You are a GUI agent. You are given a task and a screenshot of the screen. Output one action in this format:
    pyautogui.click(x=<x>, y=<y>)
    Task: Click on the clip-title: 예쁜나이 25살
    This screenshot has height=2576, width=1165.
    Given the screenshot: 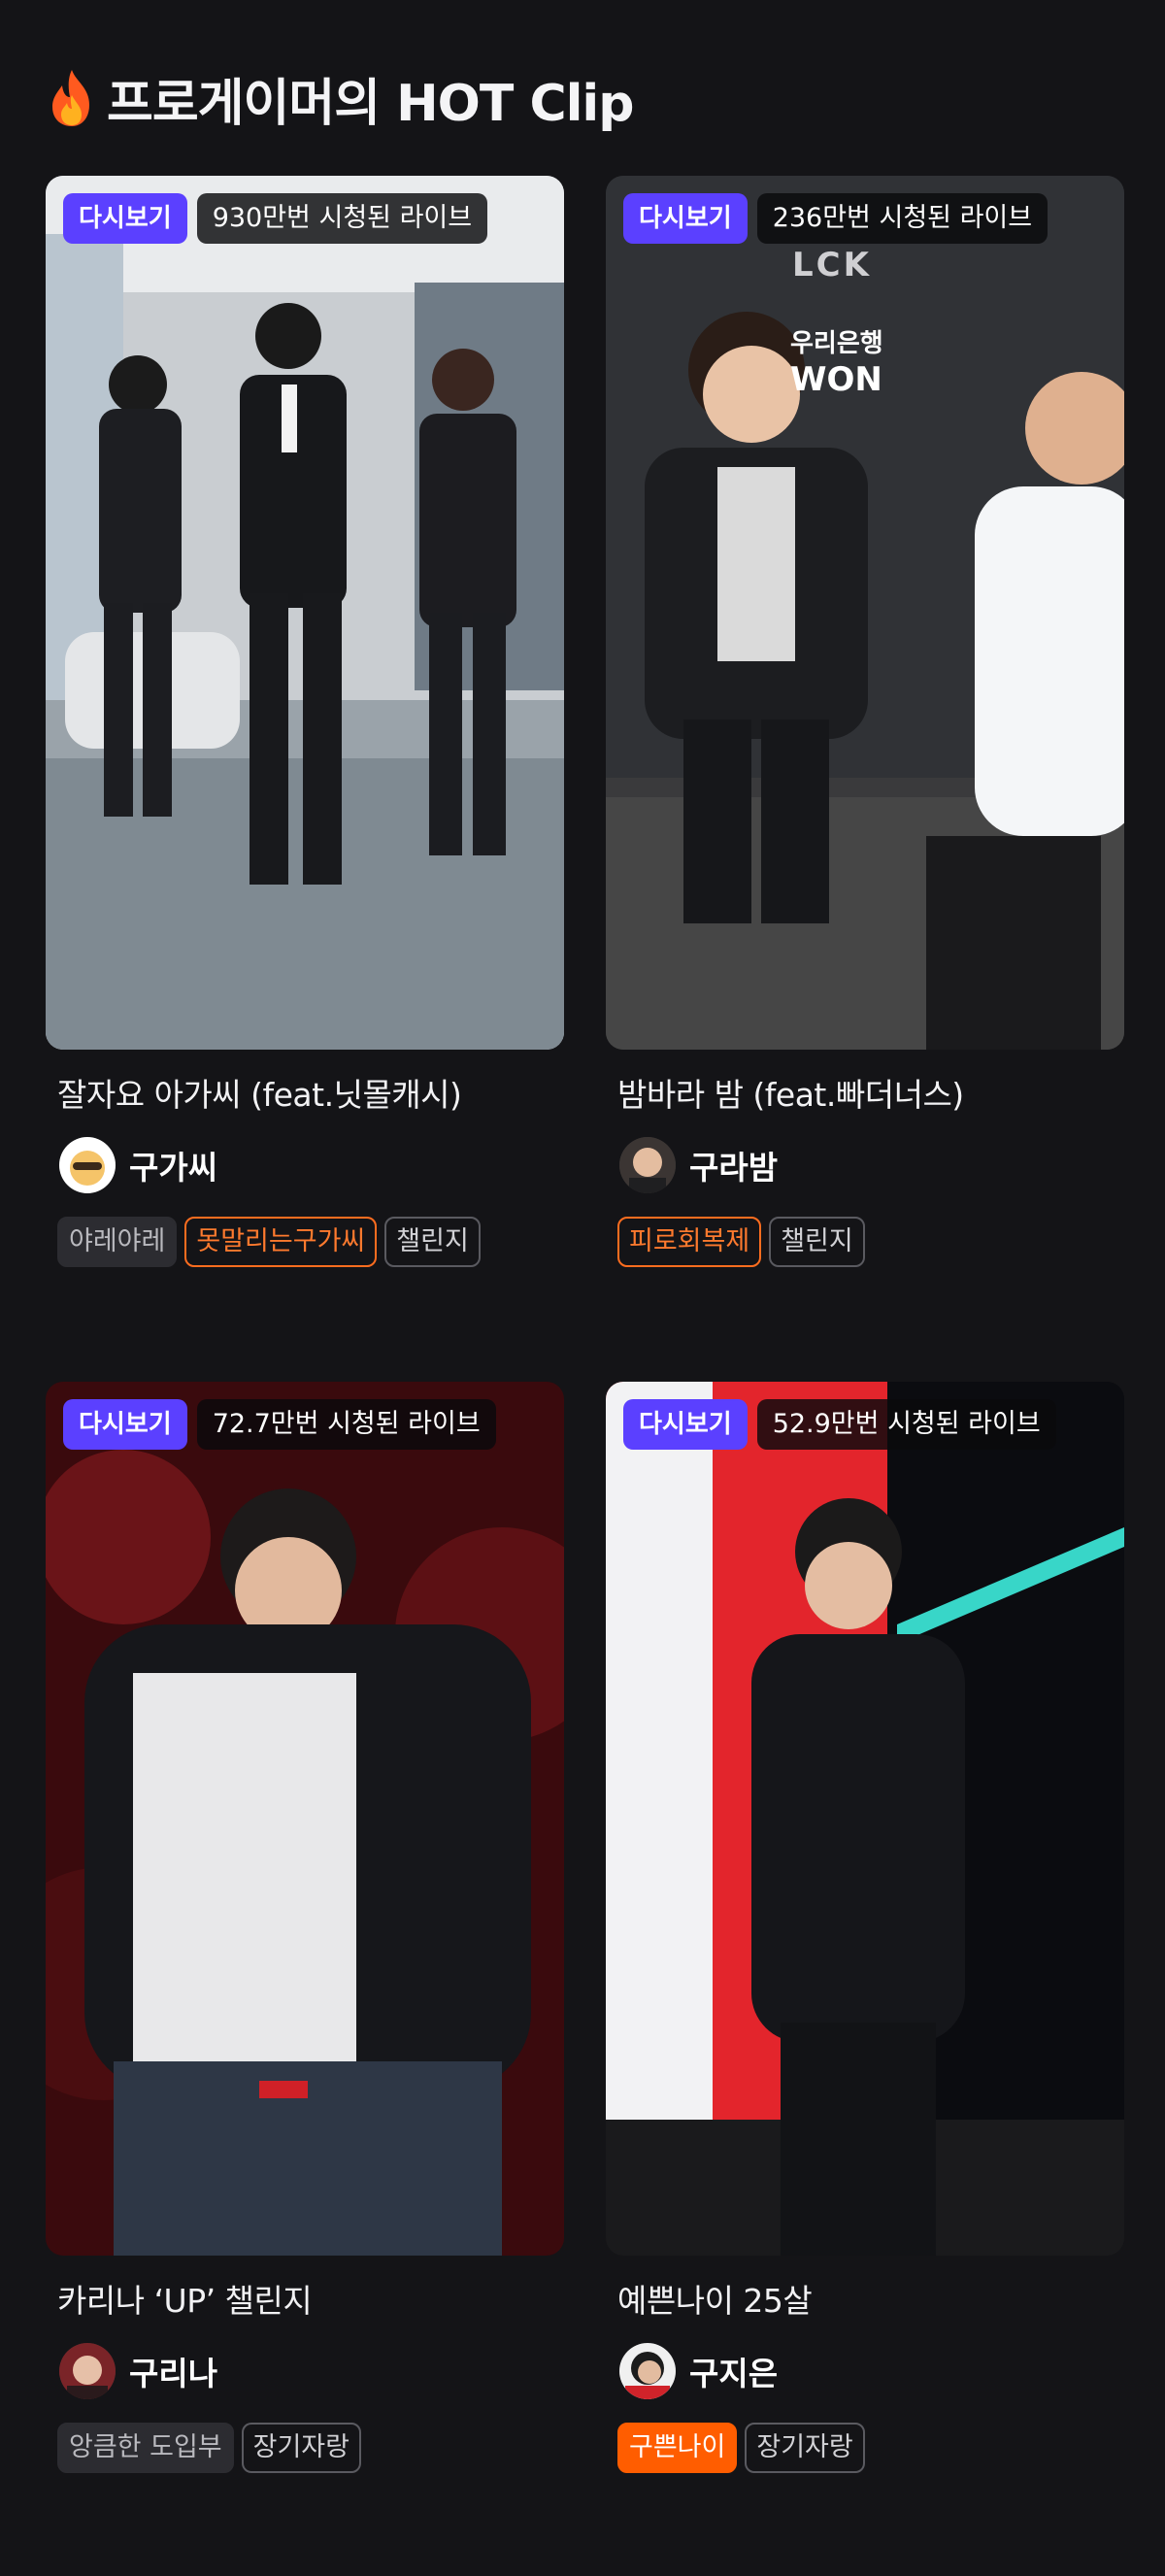 What is the action you would take?
    pyautogui.click(x=865, y=2302)
    